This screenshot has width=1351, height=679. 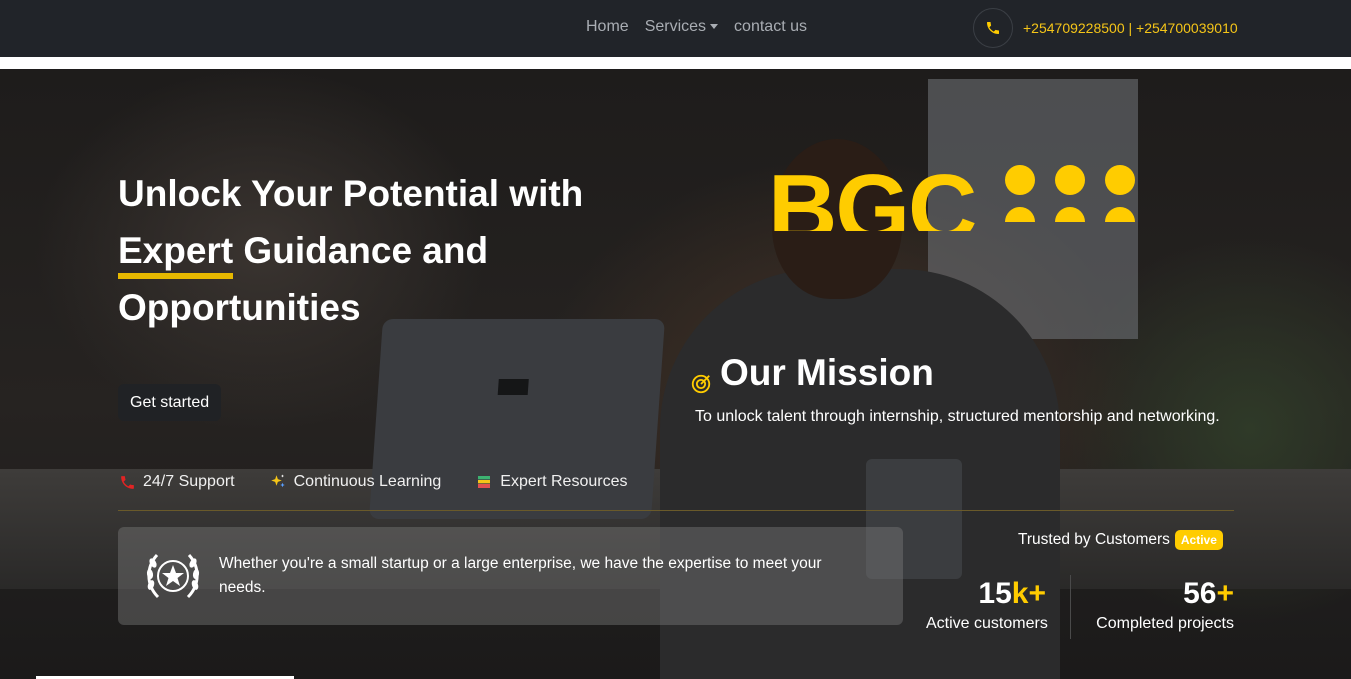 What do you see at coordinates (770, 27) in the screenshot?
I see `nav-contact-link: contact us` at bounding box center [770, 27].